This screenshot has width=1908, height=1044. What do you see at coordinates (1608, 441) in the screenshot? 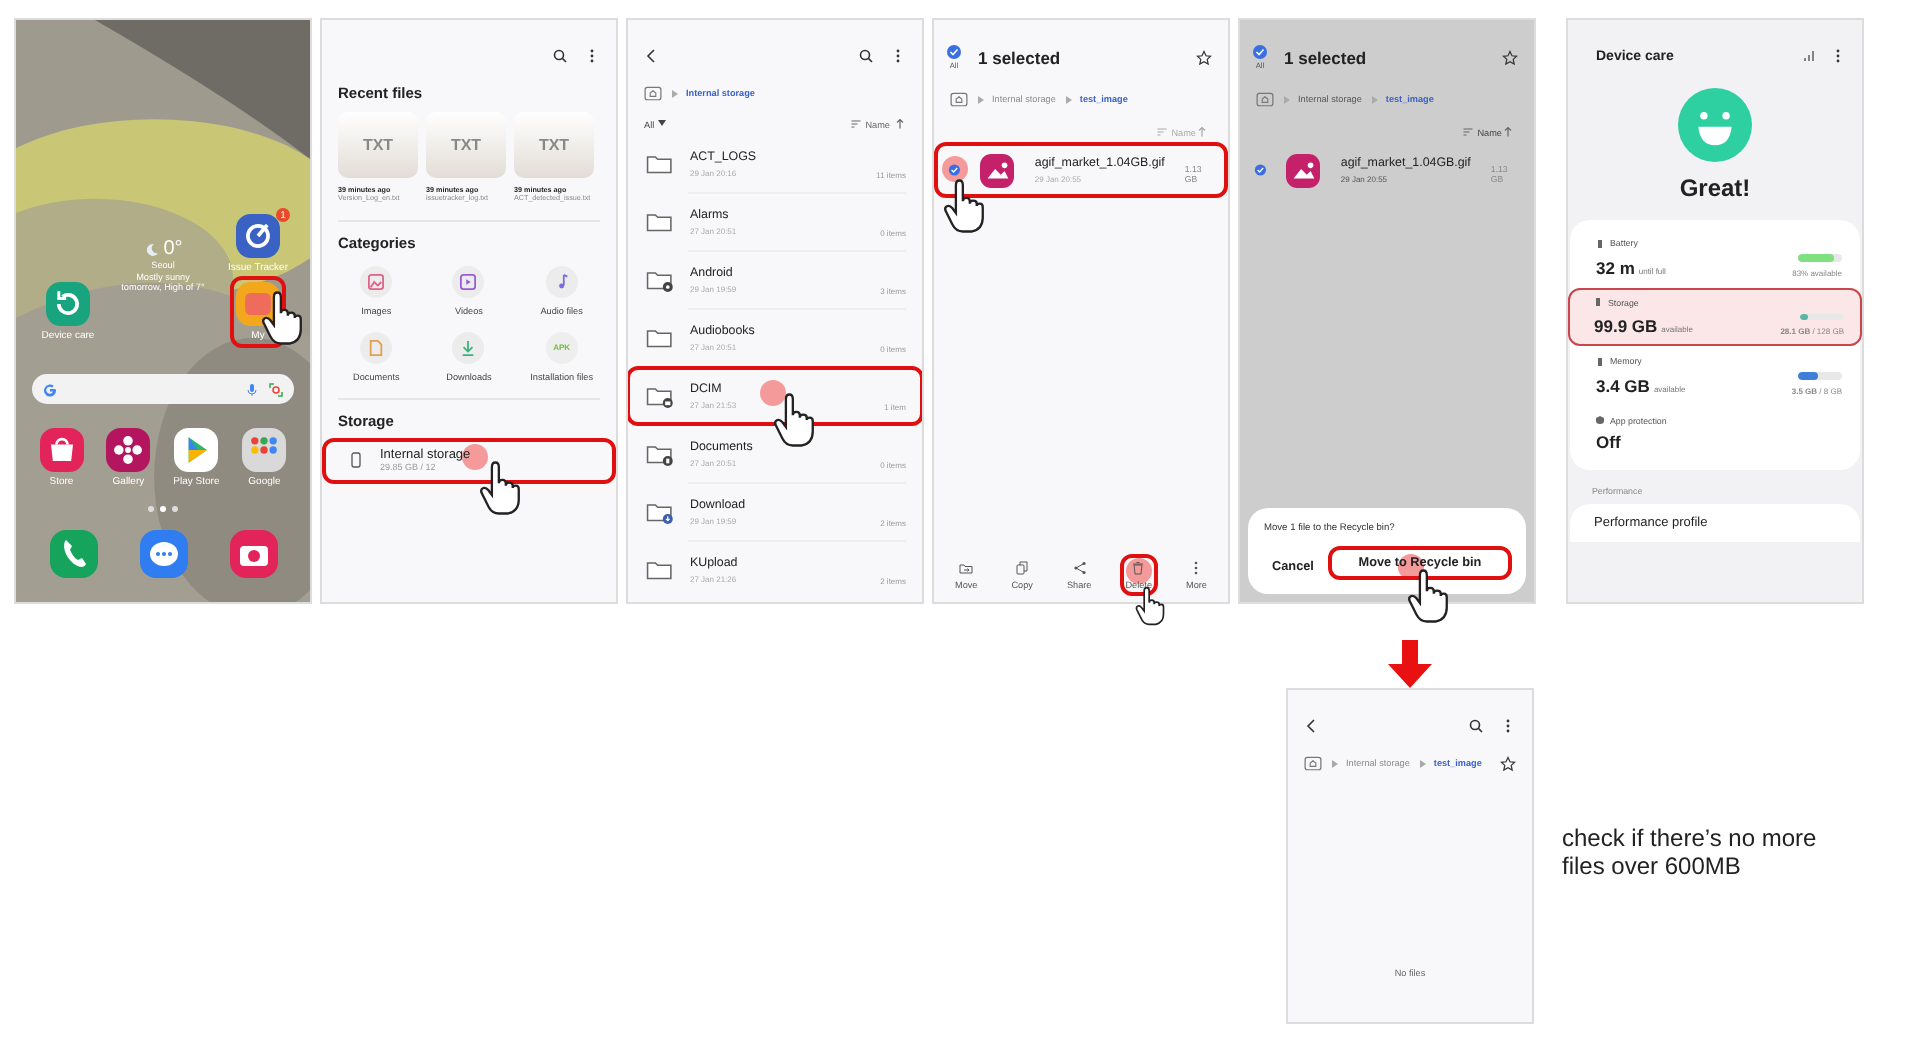
I see `item-value: Off` at bounding box center [1608, 441].